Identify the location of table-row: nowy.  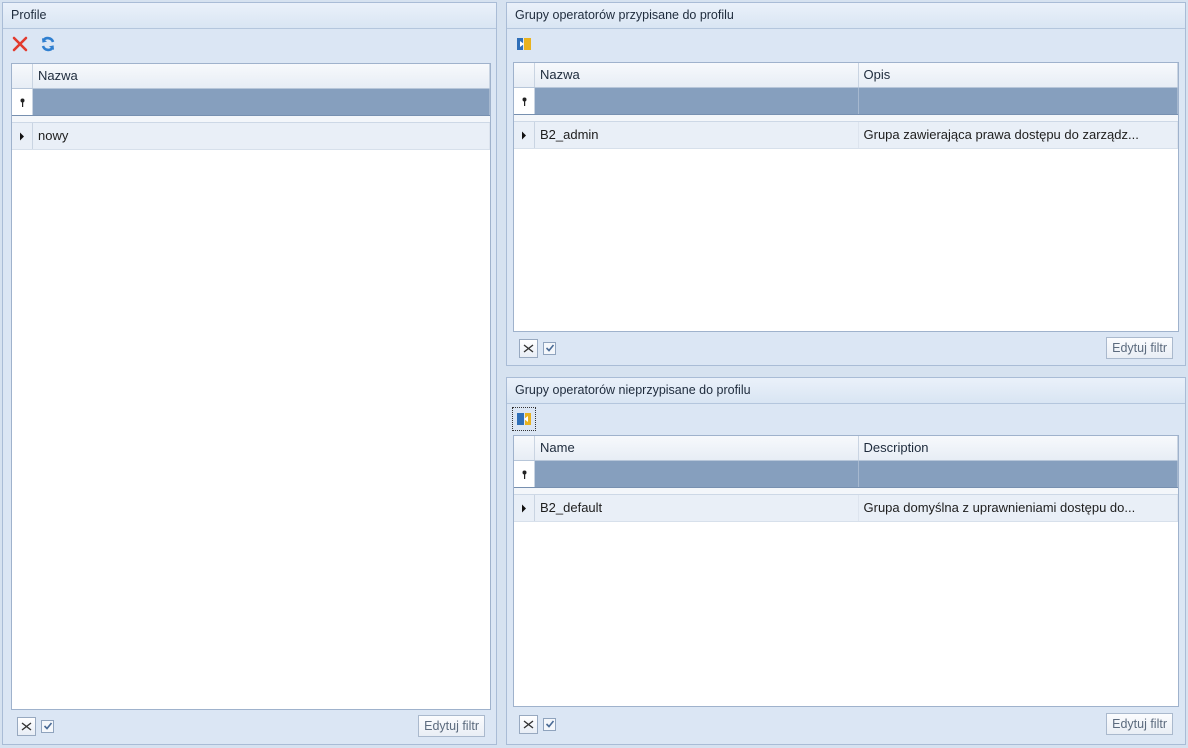
(251, 136).